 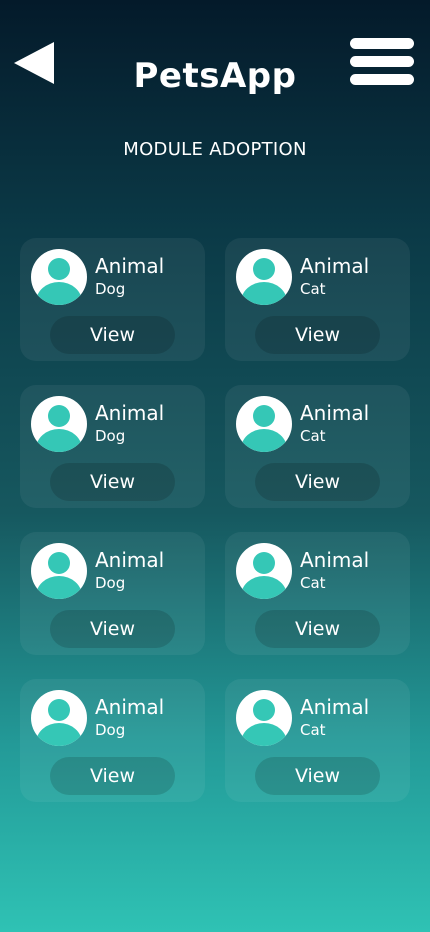 What do you see at coordinates (215, 60) in the screenshot?
I see `app-header: PetsApp` at bounding box center [215, 60].